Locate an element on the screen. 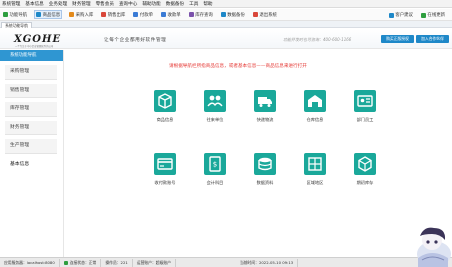 The image size is (452, 267). status-user: 操作员：221 is located at coordinates (117, 262).